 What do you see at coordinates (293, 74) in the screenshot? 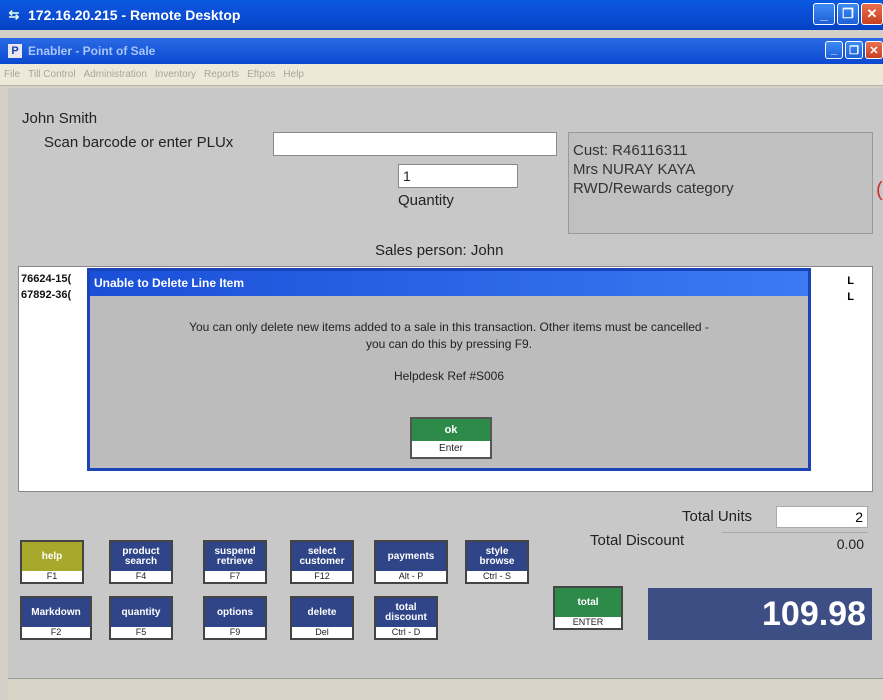
I see `menu-help: Help` at bounding box center [293, 74].